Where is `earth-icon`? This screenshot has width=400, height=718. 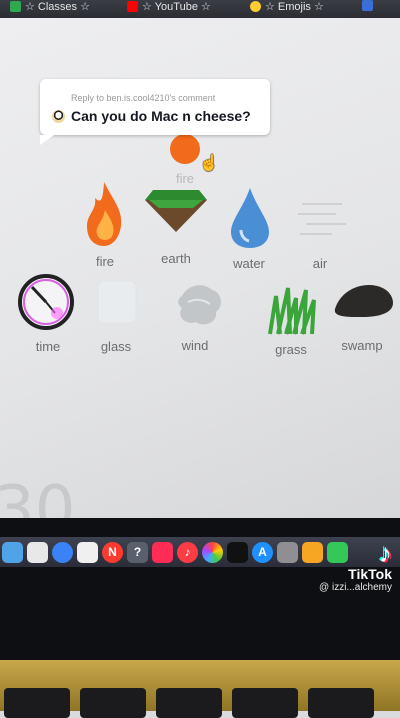
earth-icon is located at coordinates (176, 211).